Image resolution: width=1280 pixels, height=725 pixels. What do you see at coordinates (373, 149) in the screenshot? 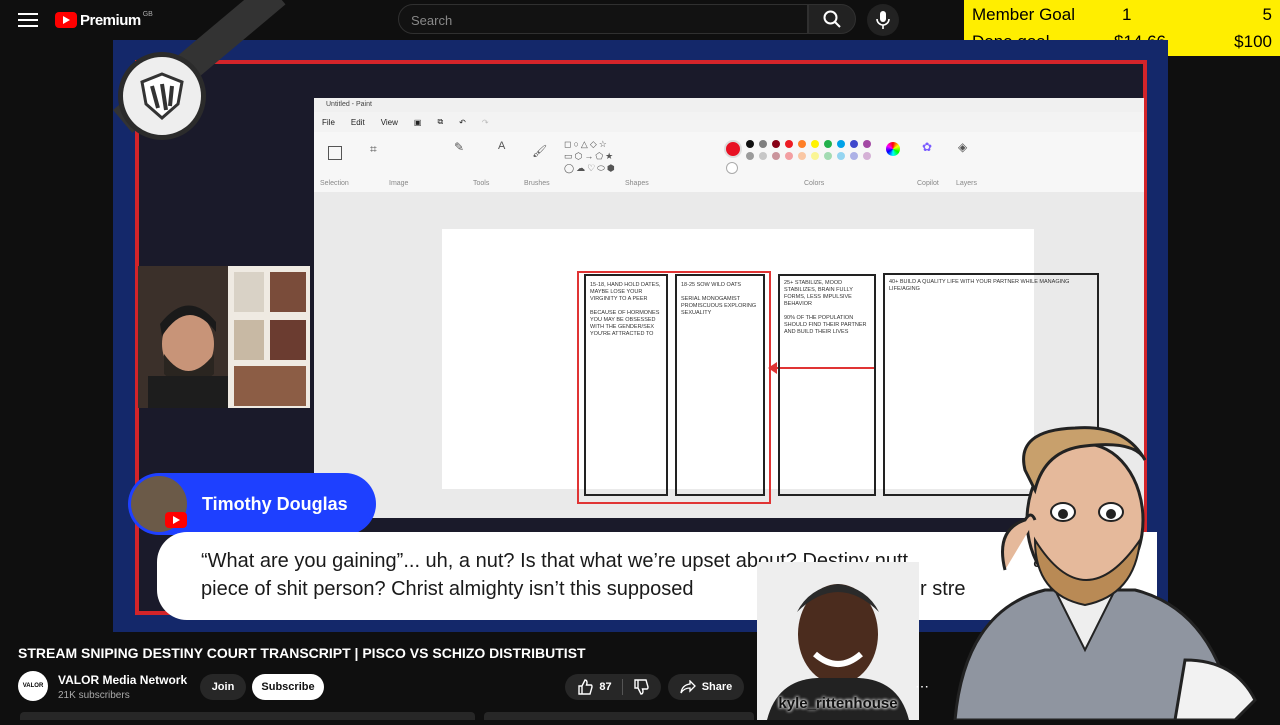
I see `crop-icon: ⌗` at bounding box center [373, 149].